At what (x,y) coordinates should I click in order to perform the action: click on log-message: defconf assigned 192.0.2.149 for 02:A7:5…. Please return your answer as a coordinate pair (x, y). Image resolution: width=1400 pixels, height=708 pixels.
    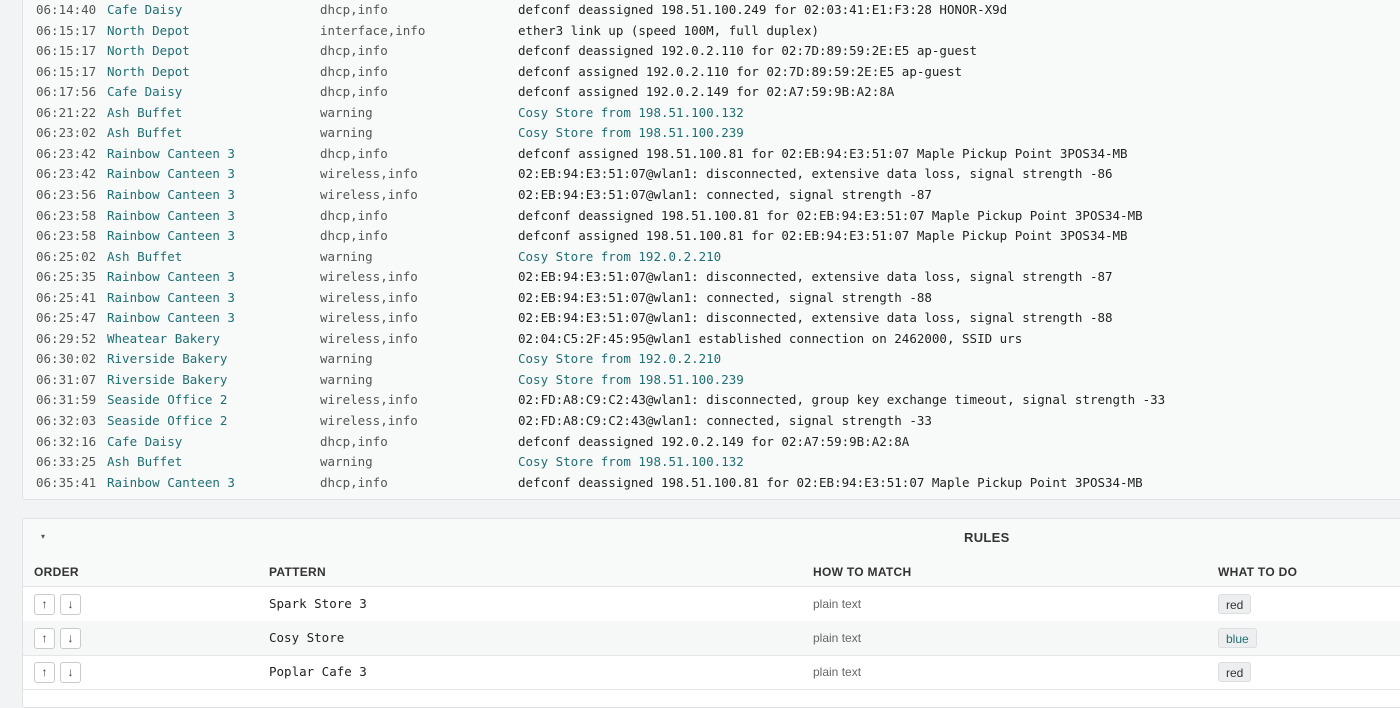
    Looking at the image, I should click on (706, 92).